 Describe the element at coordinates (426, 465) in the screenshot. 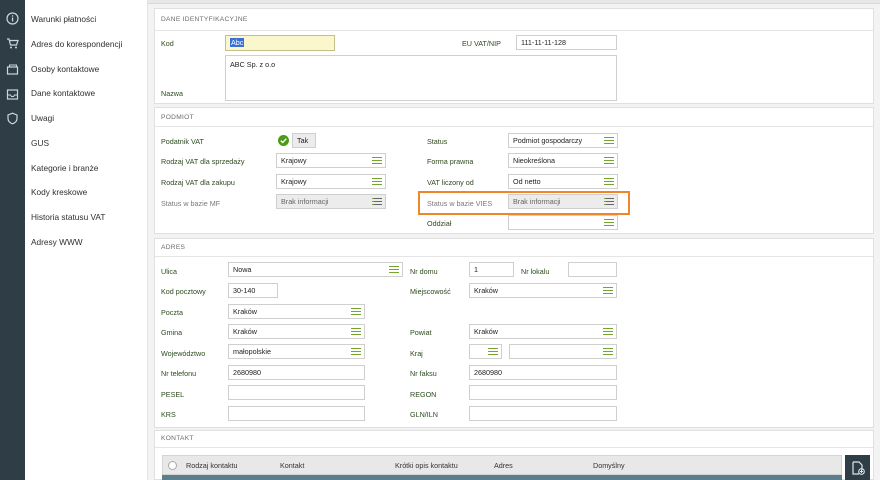

I see `column-opis: Krótki opis kontaktu` at that location.